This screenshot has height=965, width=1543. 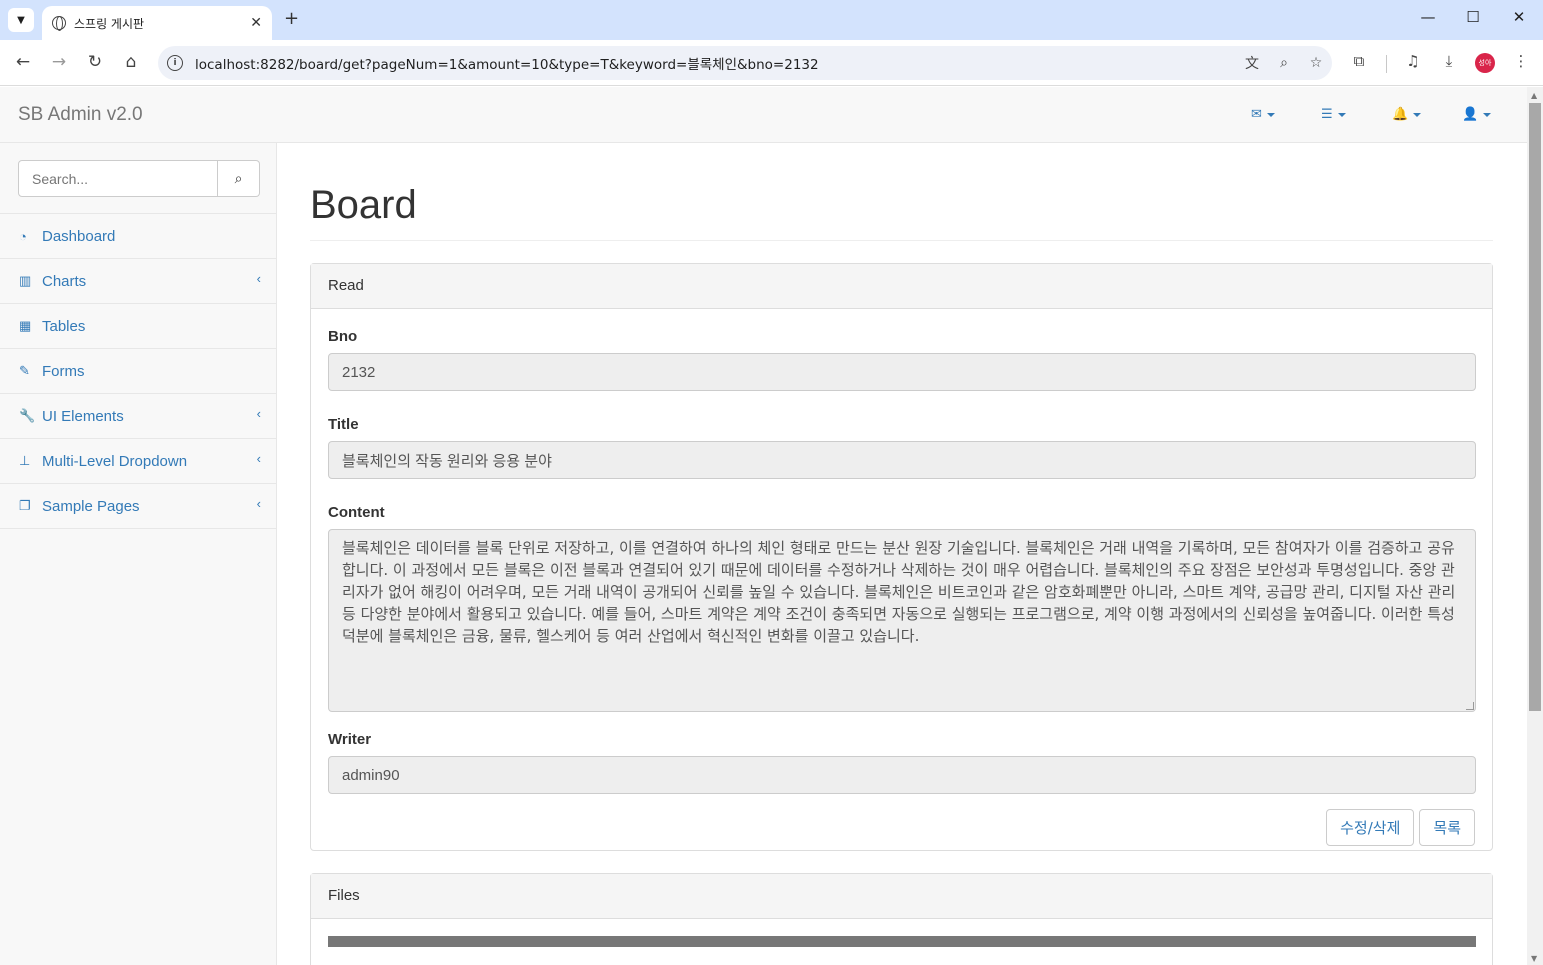 What do you see at coordinates (23, 62) in the screenshot?
I see `back-icon: ←` at bounding box center [23, 62].